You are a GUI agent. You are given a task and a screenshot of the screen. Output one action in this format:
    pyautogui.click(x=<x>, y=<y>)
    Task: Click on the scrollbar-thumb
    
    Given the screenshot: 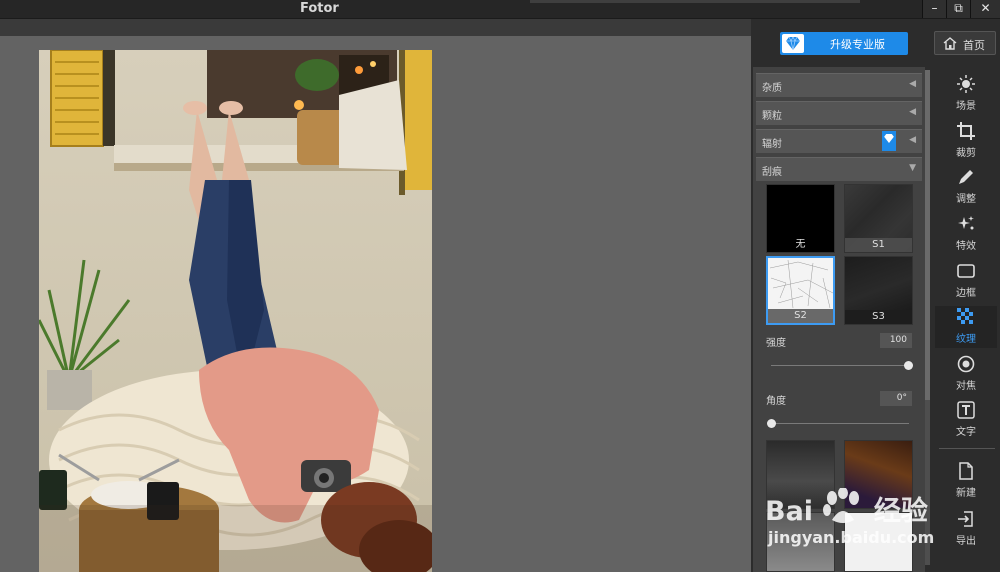 What is the action you would take?
    pyautogui.click(x=927, y=235)
    